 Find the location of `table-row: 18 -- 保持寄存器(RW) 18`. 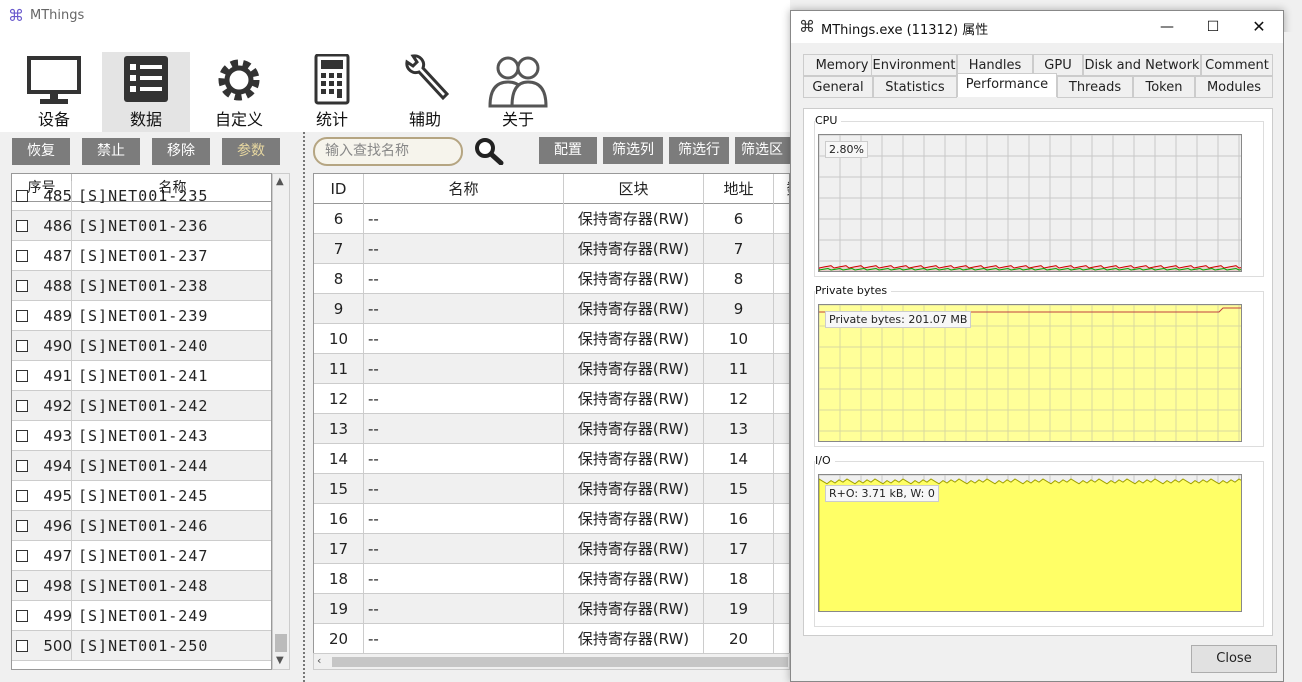

table-row: 18 -- 保持寄存器(RW) 18 is located at coordinates (551, 579).